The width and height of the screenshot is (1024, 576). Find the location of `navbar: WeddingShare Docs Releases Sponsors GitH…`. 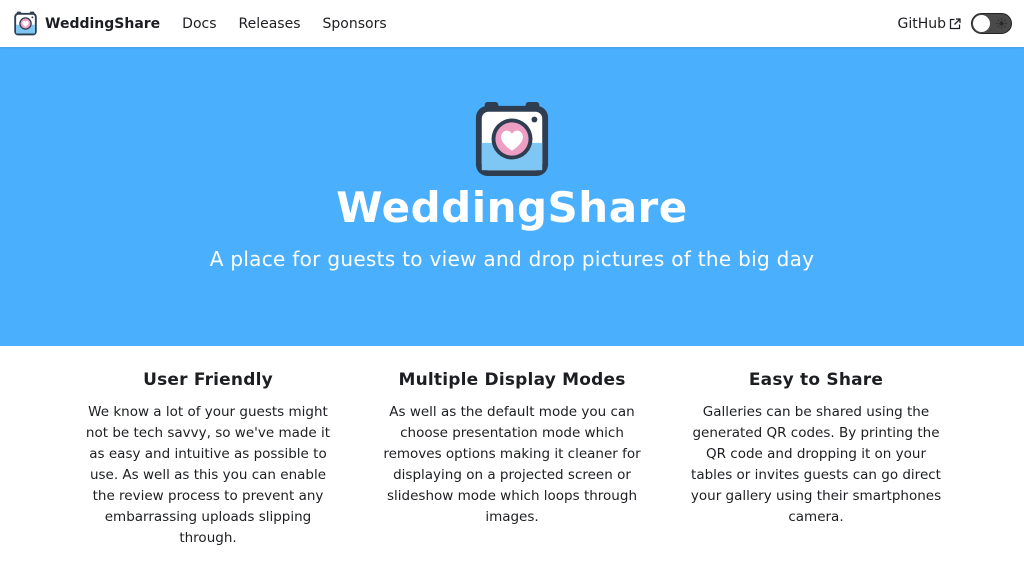

navbar: WeddingShare Docs Releases Sponsors GitH… is located at coordinates (512, 23).